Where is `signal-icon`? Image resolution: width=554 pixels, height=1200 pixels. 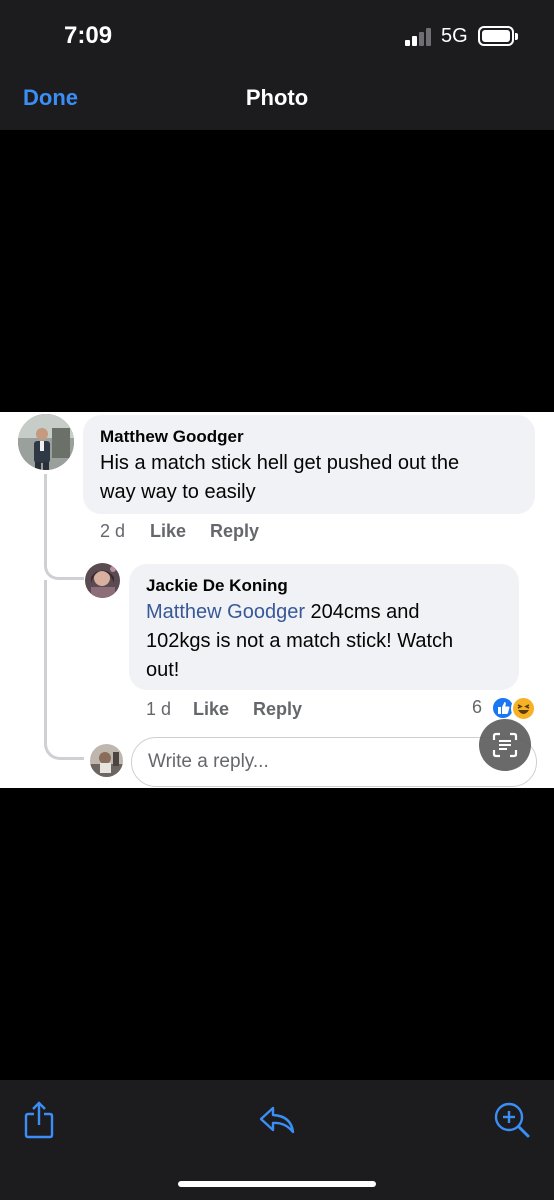 signal-icon is located at coordinates (419, 37).